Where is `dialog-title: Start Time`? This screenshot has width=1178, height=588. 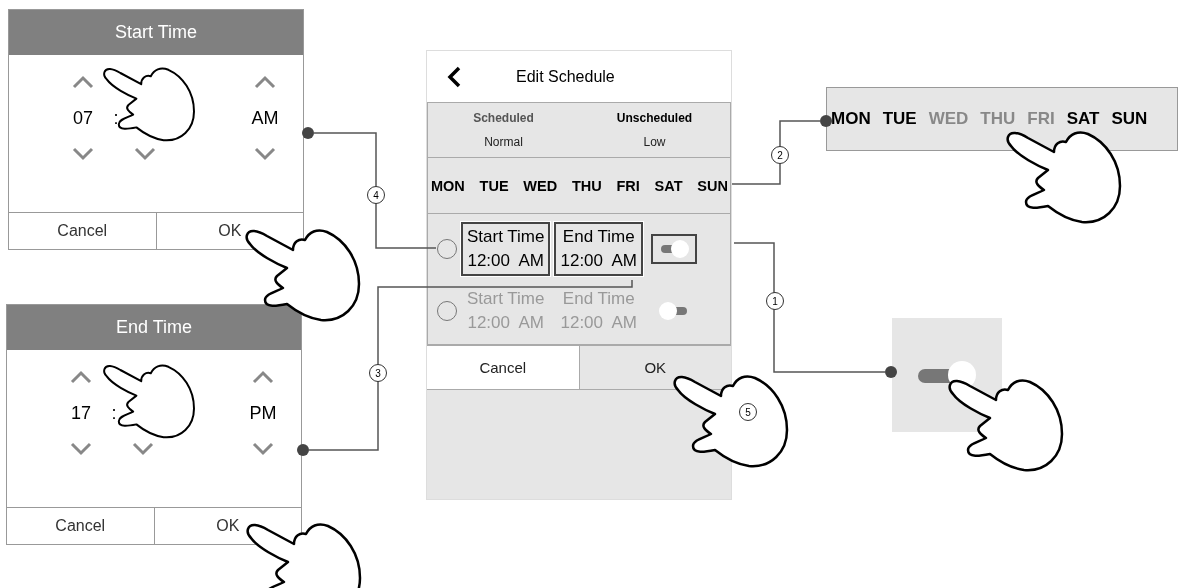 dialog-title: Start Time is located at coordinates (156, 32).